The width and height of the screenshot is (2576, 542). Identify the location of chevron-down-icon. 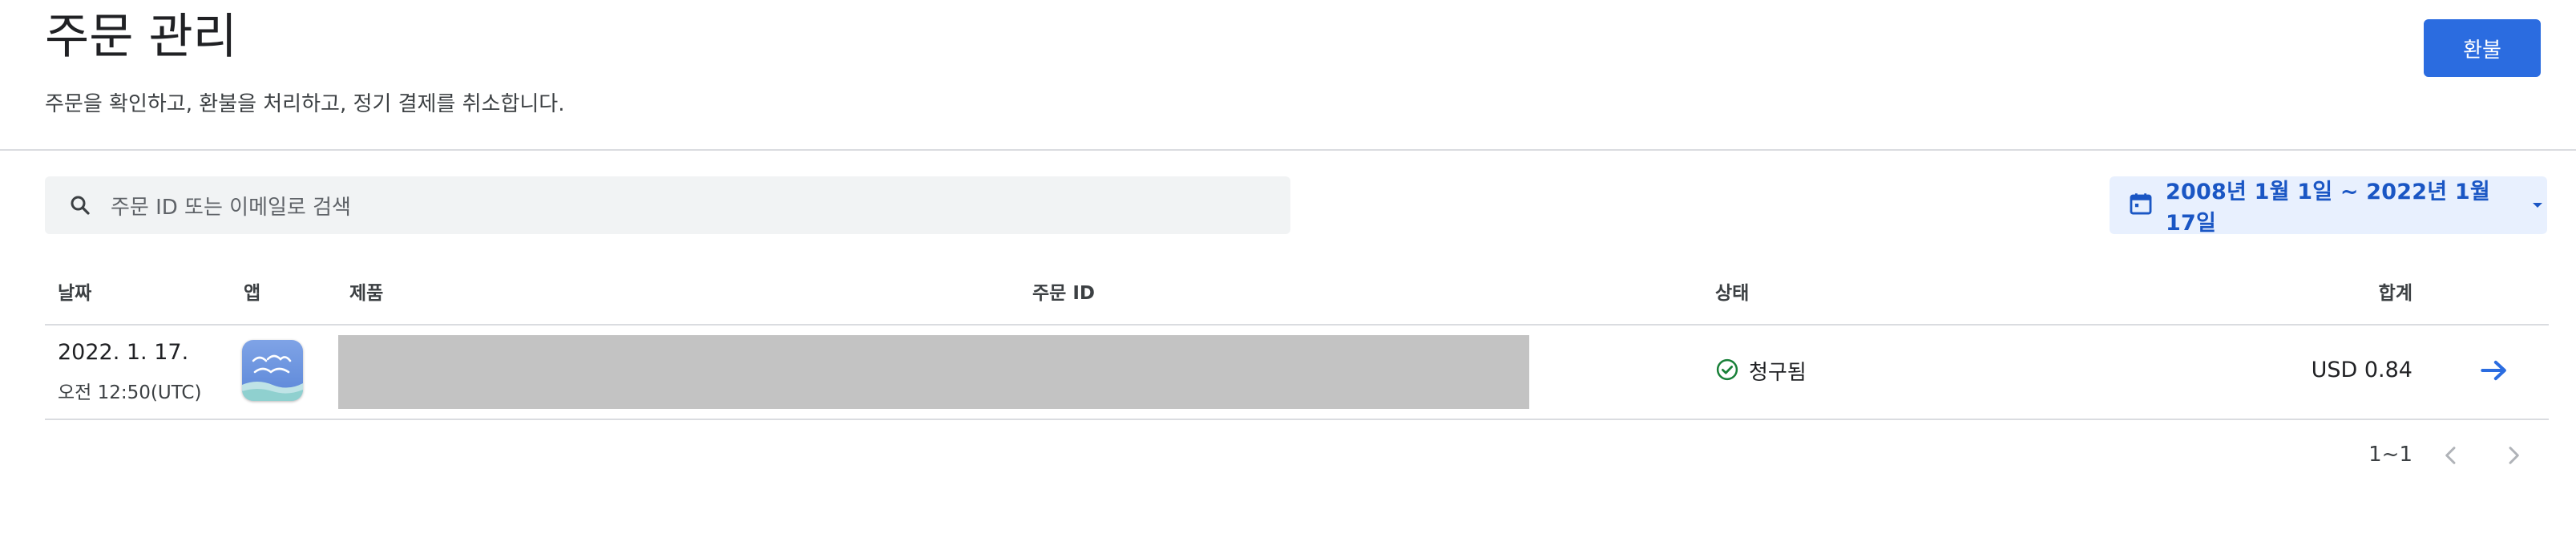
(2537, 205).